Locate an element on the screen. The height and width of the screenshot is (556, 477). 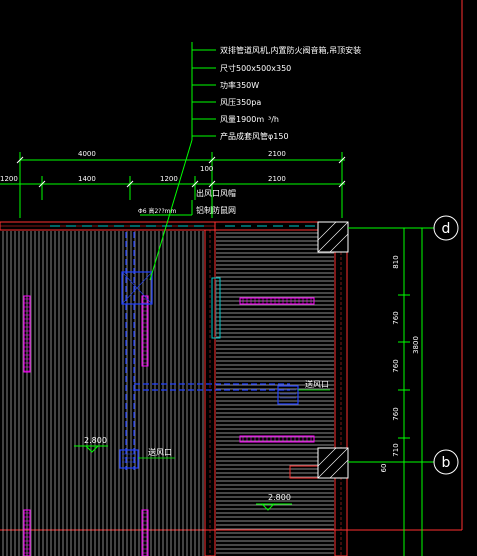
axis-d: d is located at coordinates (403, 228).